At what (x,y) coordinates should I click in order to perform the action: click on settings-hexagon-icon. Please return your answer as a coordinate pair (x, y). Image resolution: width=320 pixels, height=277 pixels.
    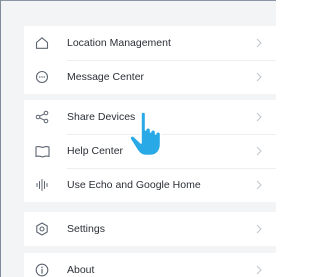
    Looking at the image, I should click on (42, 229).